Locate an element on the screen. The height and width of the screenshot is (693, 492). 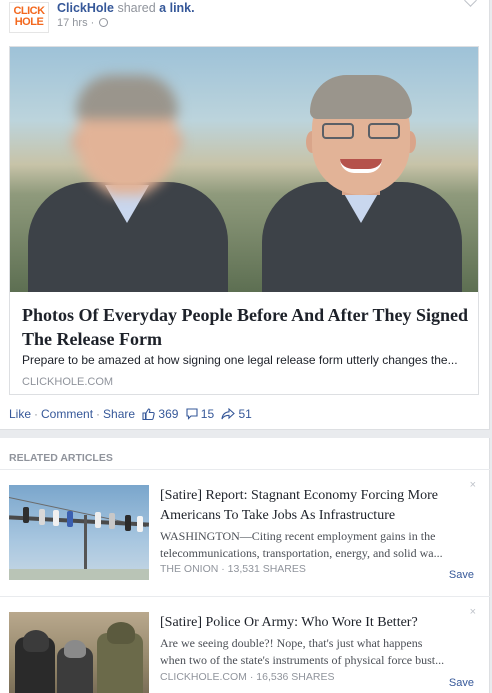
post-actions: Like · Comment · Share 369 15 51 is located at coordinates (130, 414).